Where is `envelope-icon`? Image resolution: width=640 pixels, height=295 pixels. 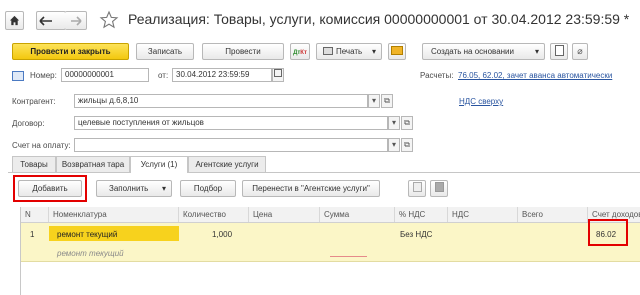 envelope-icon is located at coordinates (397, 50).